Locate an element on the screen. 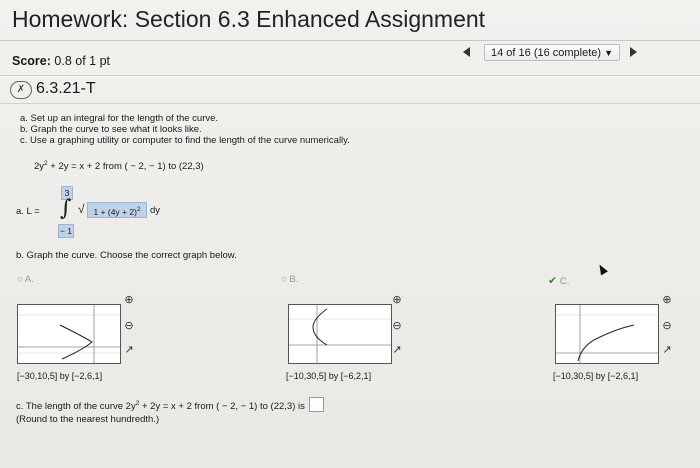 This screenshot has height=468, width=700. graph-c is located at coordinates (607, 334).